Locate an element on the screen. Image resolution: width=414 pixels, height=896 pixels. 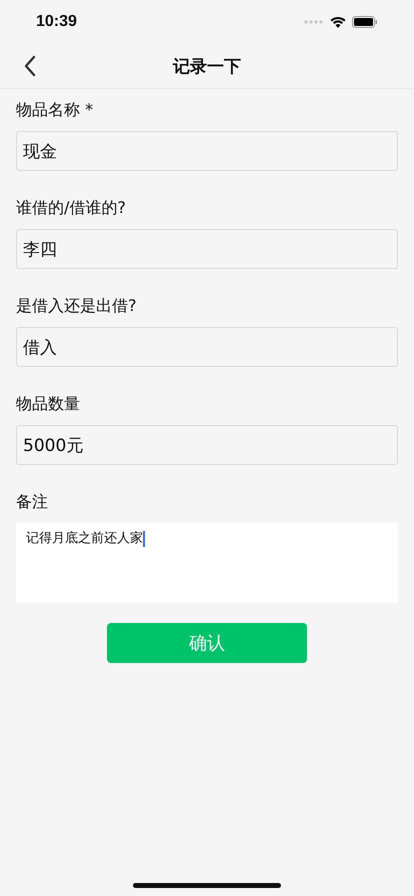
field-label: 备注 is located at coordinates (32, 501).